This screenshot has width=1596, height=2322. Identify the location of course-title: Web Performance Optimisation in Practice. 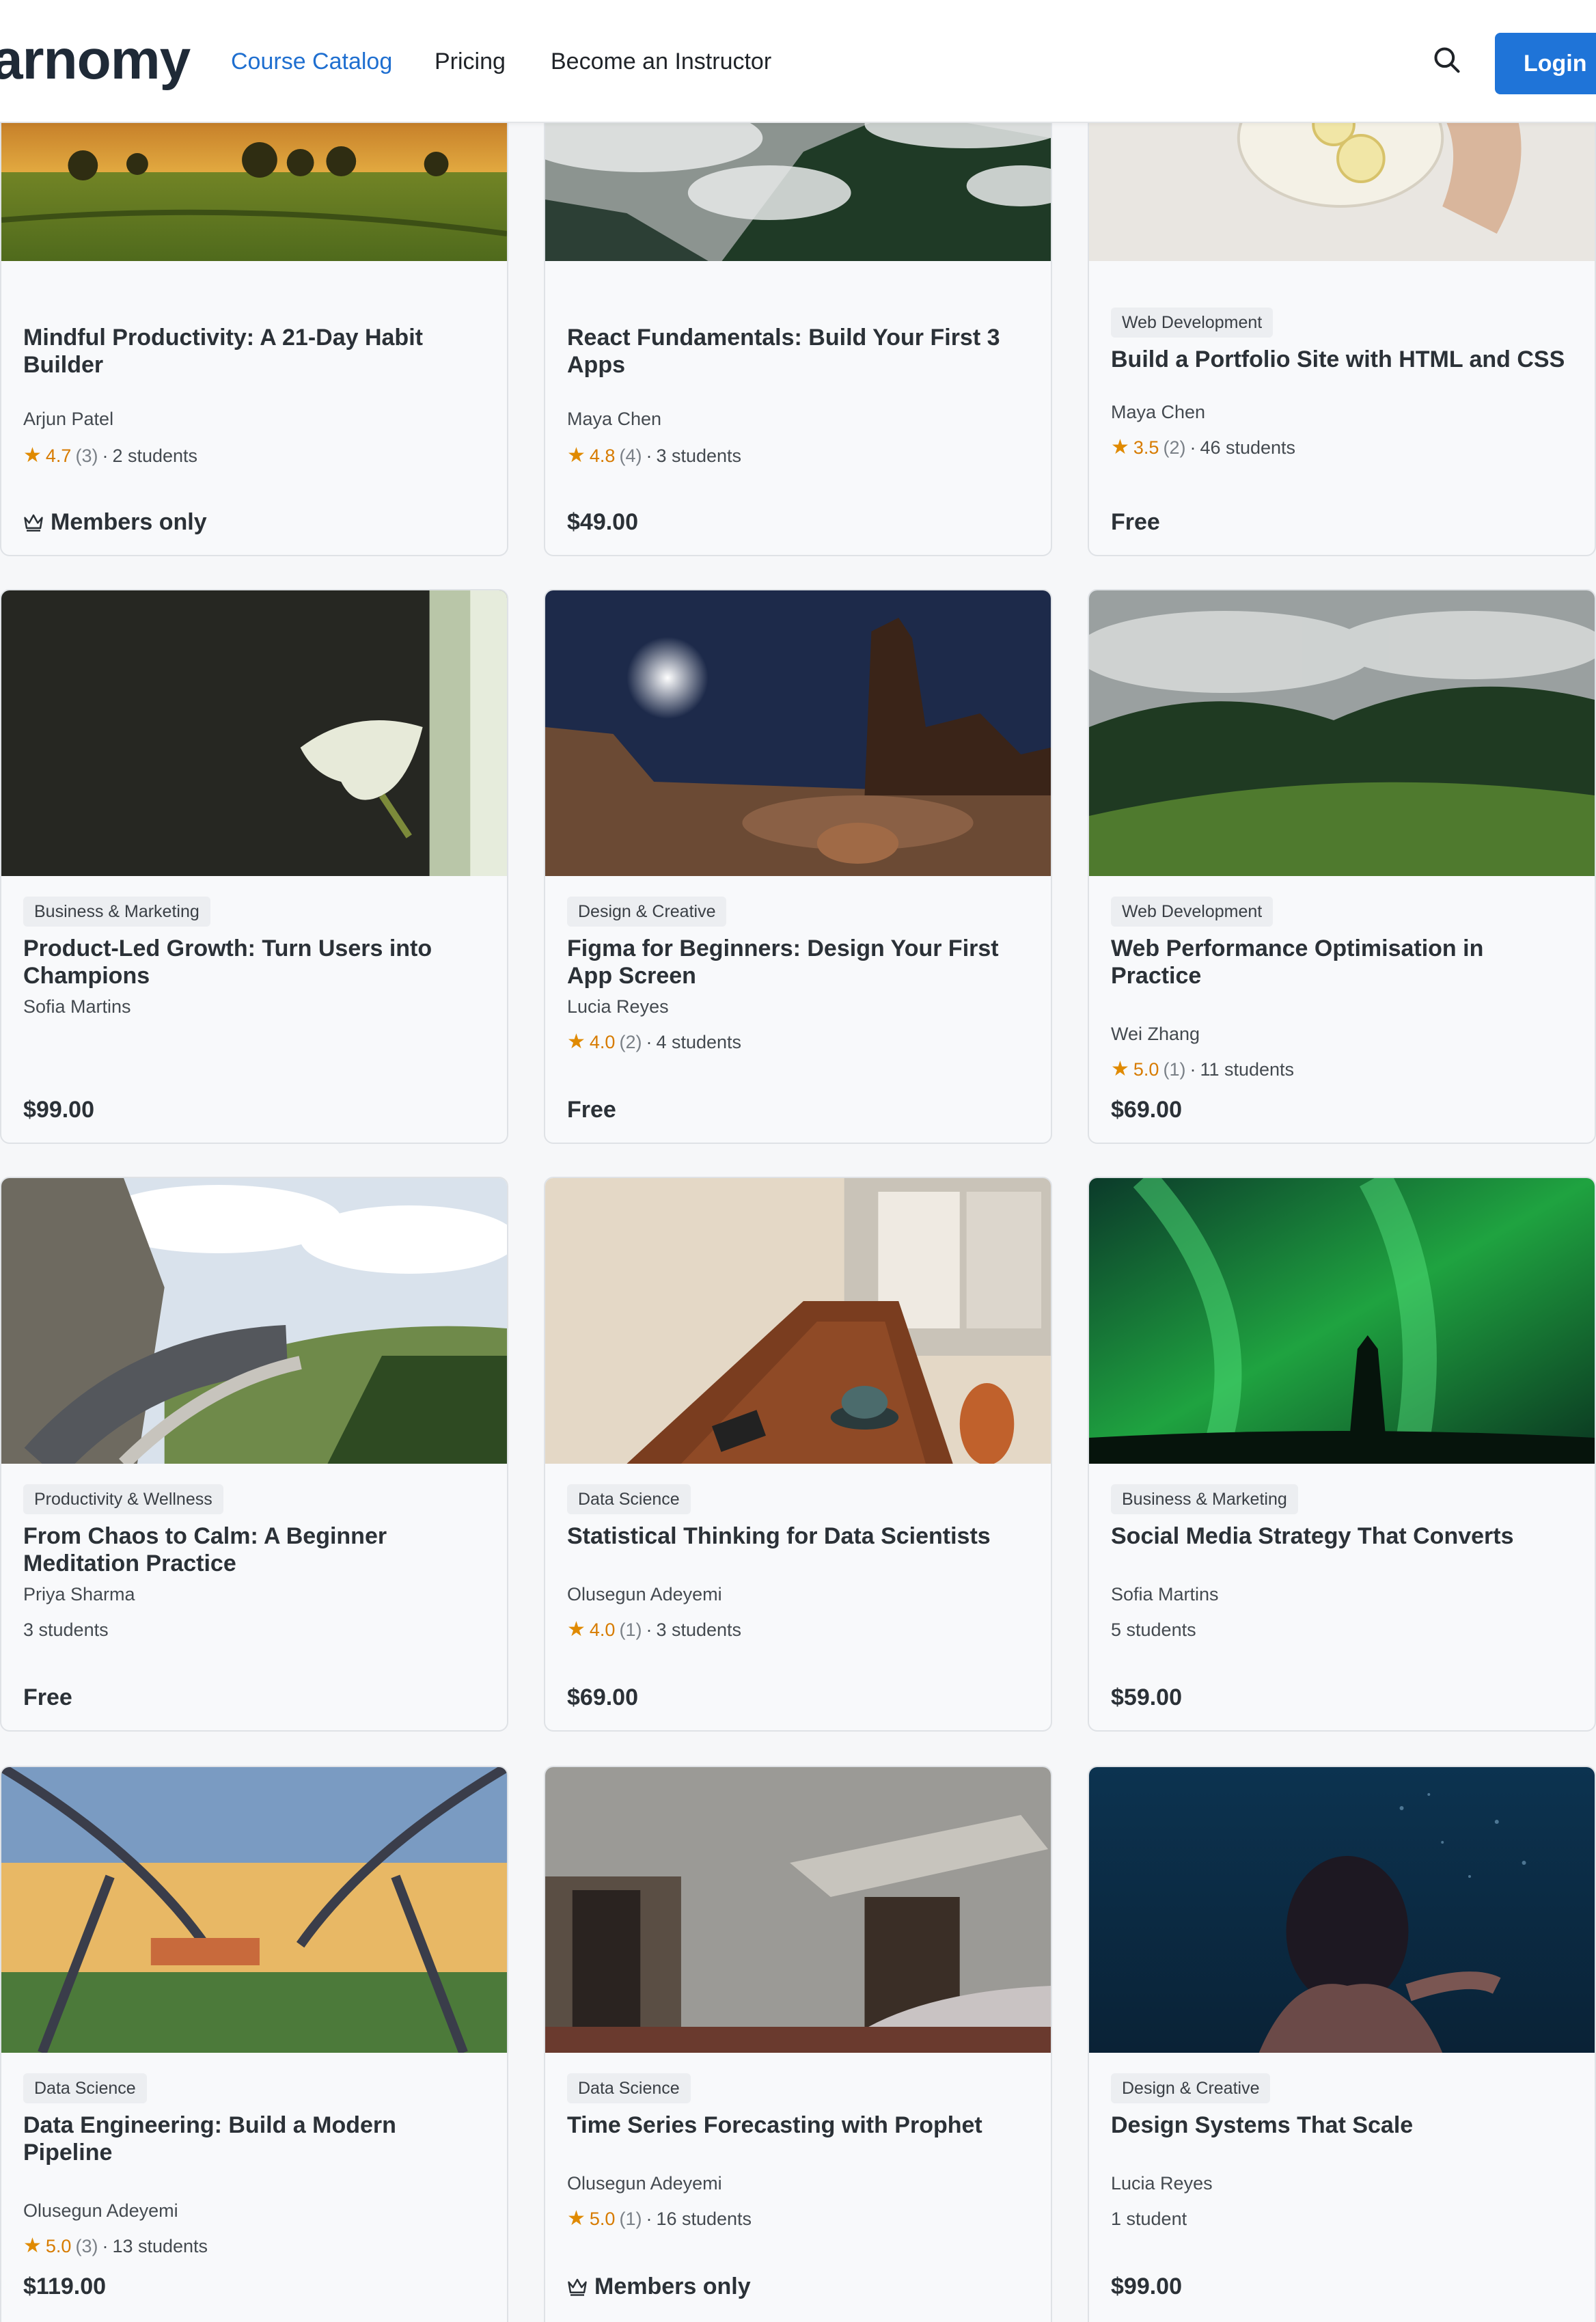
(1342, 962).